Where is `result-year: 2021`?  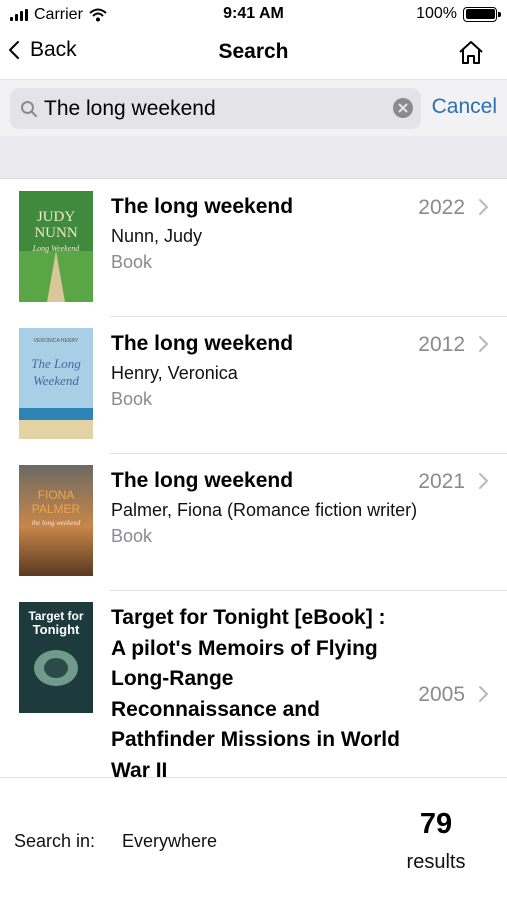
result-year: 2021 is located at coordinates (441, 481).